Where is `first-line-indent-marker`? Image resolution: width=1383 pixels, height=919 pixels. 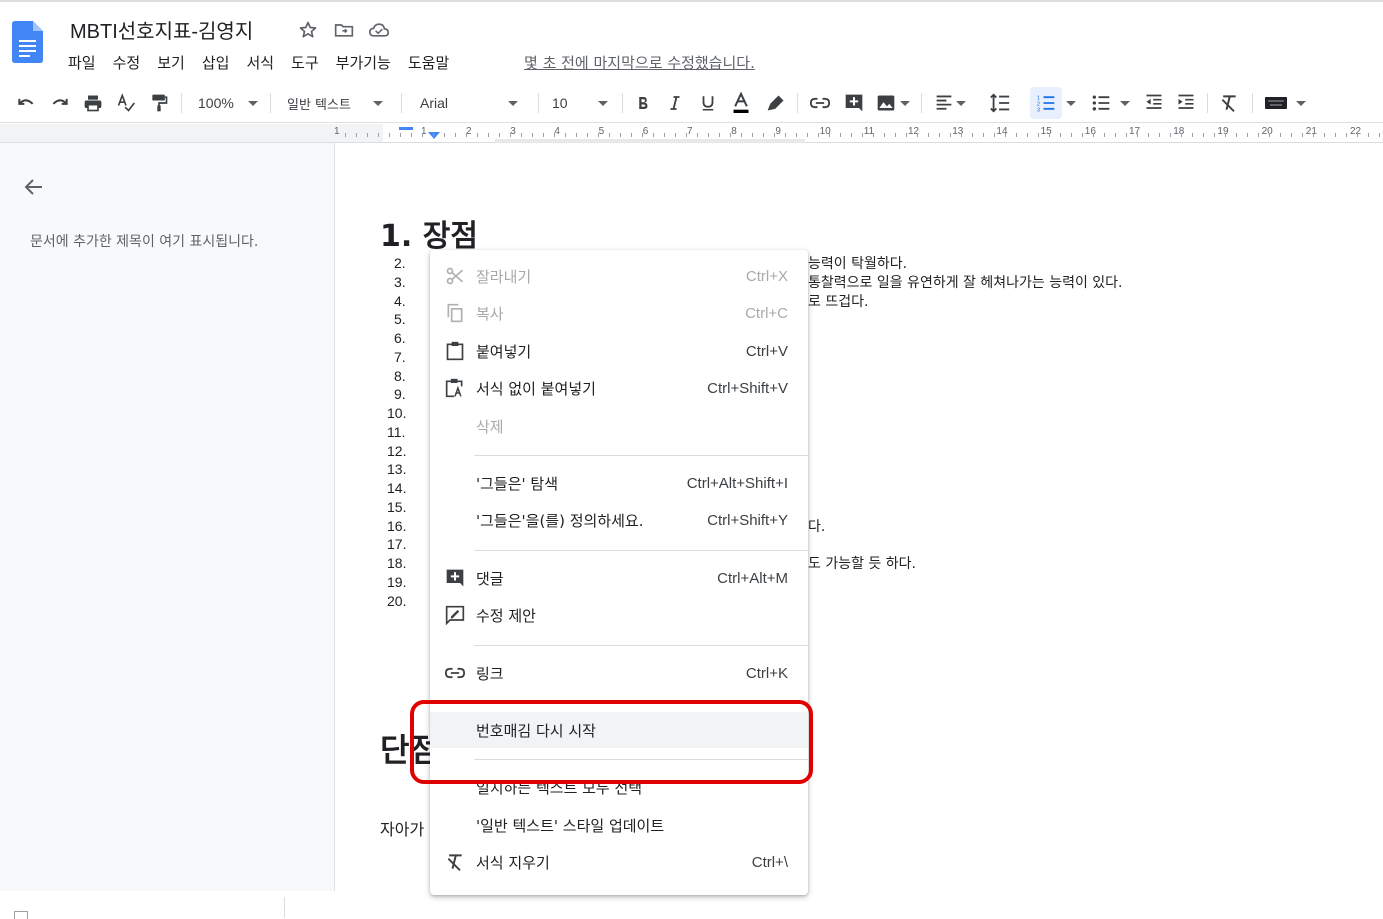
first-line-indent-marker is located at coordinates (406, 128).